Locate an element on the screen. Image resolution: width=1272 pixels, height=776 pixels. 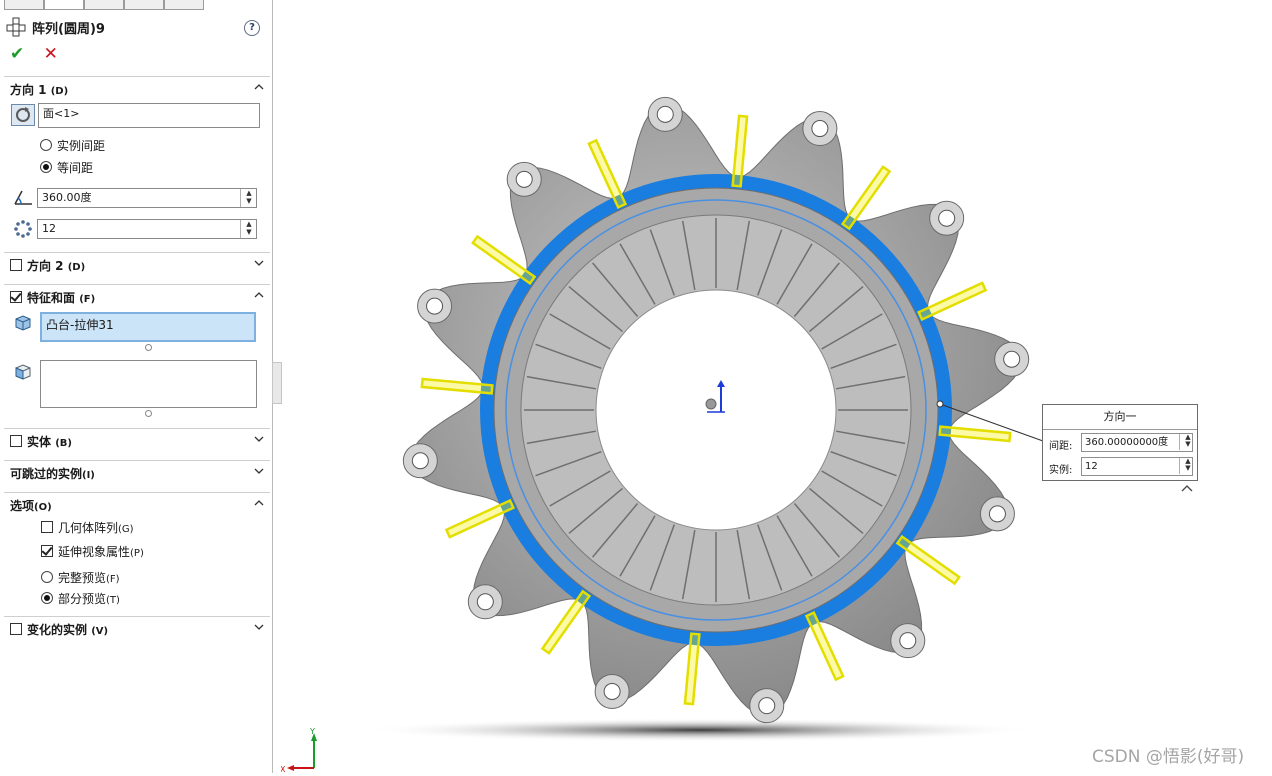
ok-cancel-row: ✔ ✕ is located at coordinates (34, 54).